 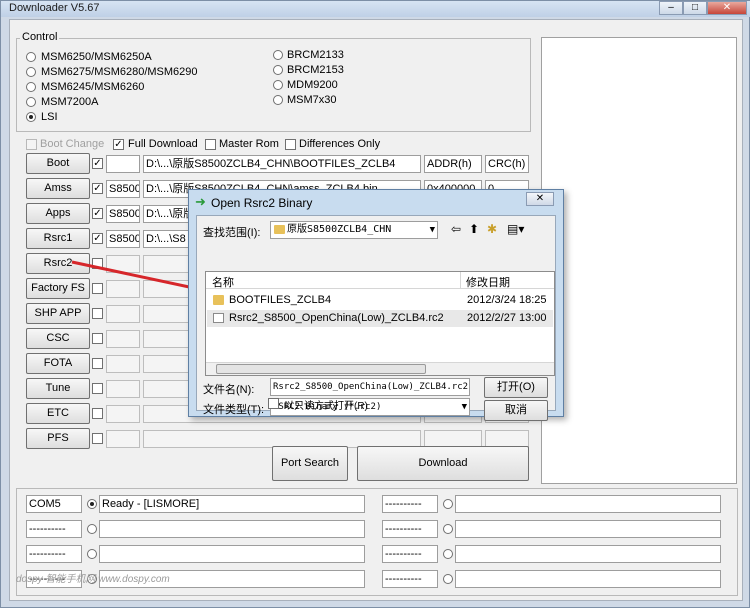 What do you see at coordinates (336, 318) in the screenshot?
I see `file-name: Rsrc2_S8500_OpenChina(Low)_ZCLB4.rc2` at bounding box center [336, 318].